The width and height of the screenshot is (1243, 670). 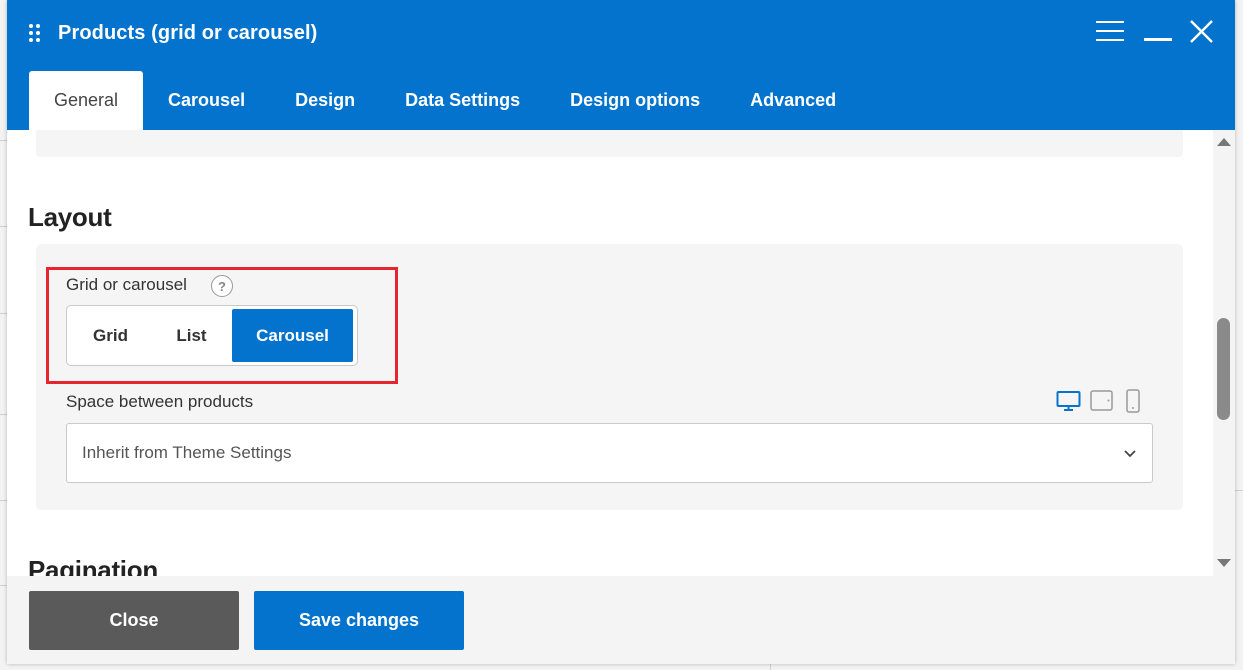 I want to click on tab-design: Design, so click(x=325, y=100).